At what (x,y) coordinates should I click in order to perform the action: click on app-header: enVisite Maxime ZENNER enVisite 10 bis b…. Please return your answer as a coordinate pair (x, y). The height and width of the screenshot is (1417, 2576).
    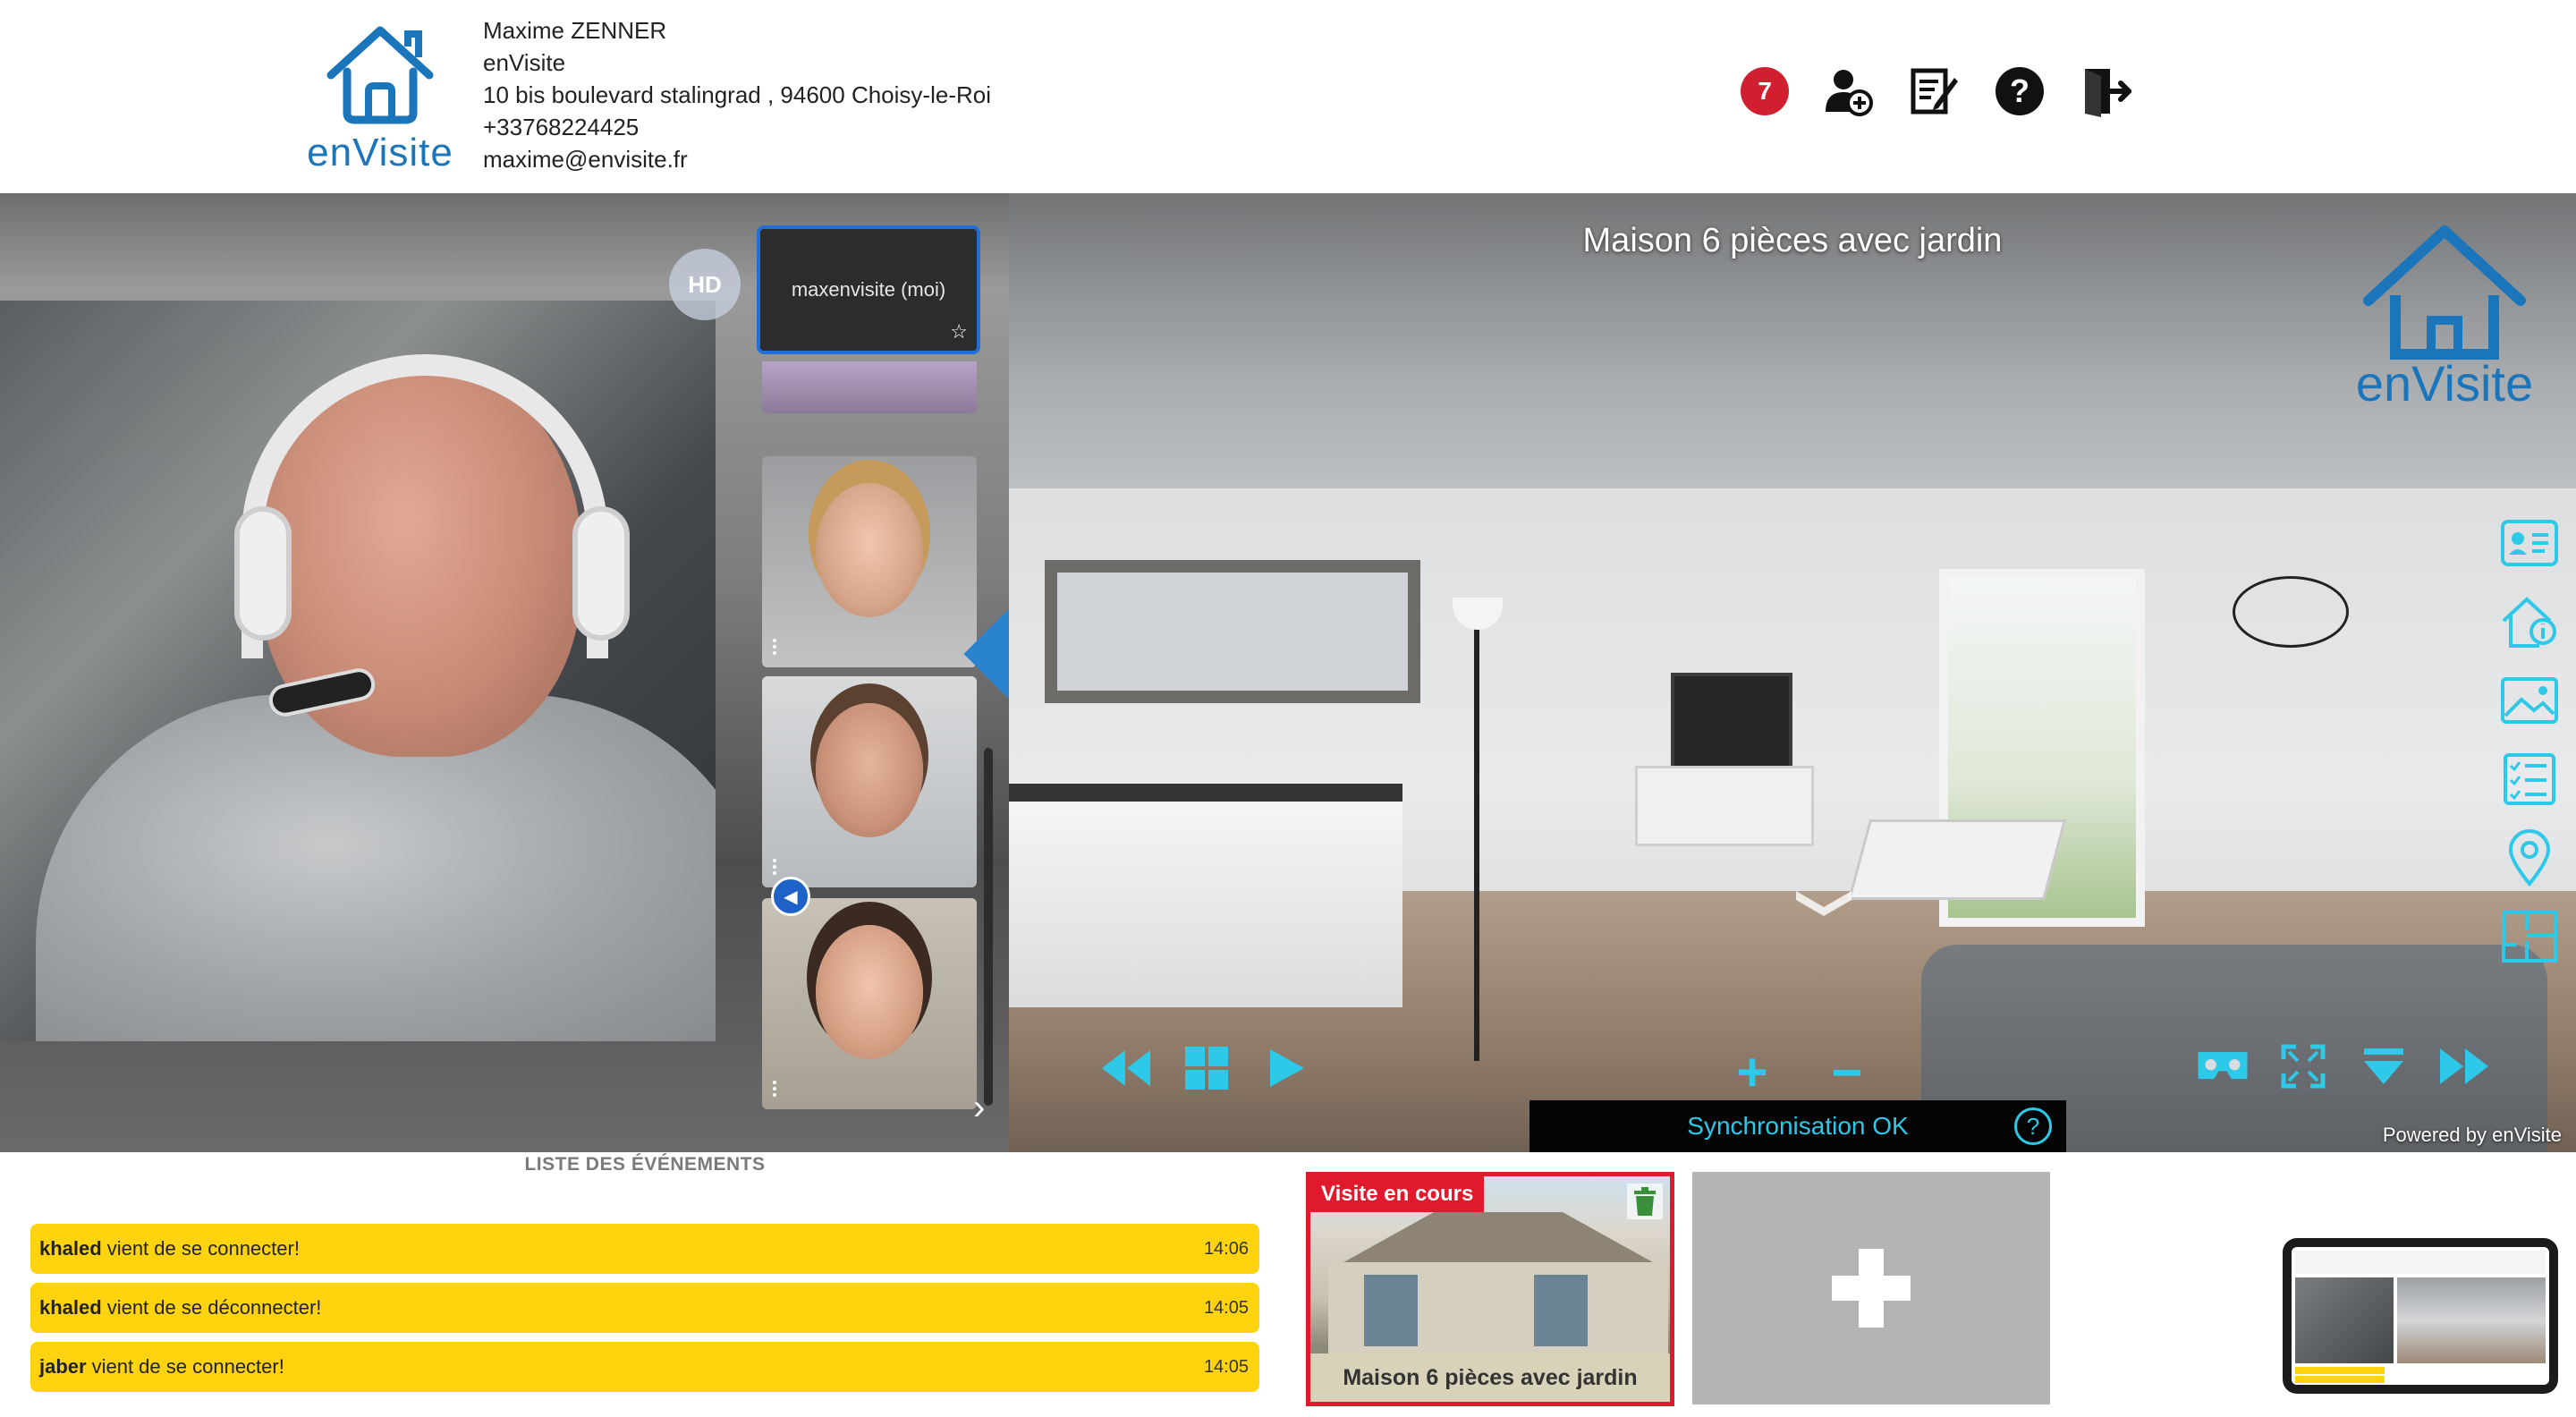
    Looking at the image, I should click on (1288, 96).